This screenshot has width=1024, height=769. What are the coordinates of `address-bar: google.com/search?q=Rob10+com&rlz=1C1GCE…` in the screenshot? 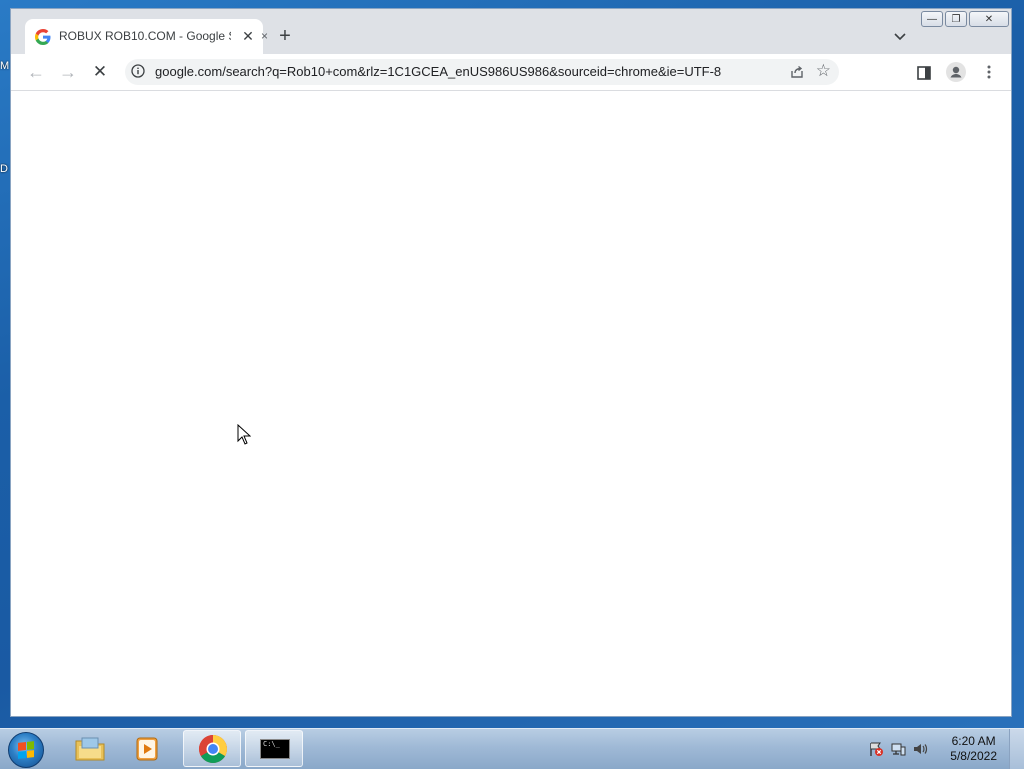 It's located at (482, 72).